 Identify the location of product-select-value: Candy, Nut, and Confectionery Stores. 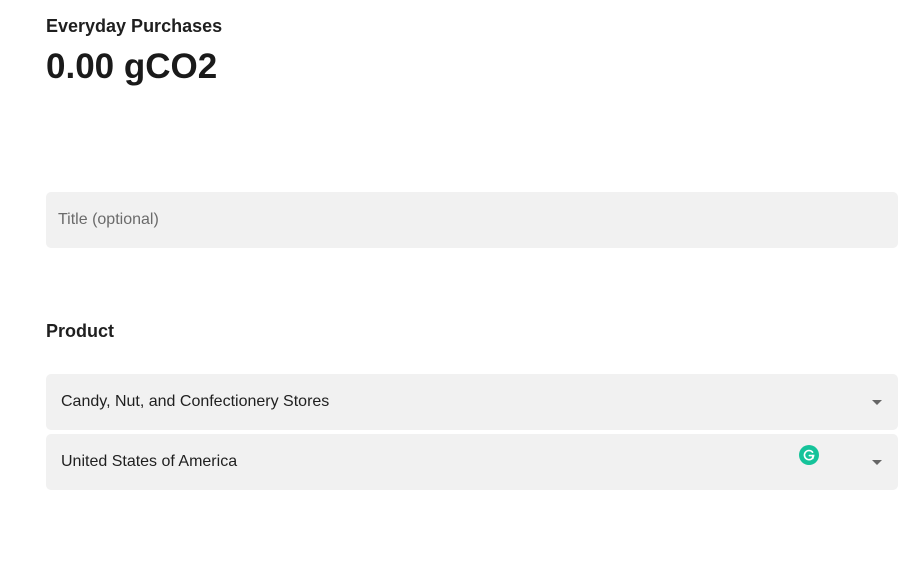
(195, 401).